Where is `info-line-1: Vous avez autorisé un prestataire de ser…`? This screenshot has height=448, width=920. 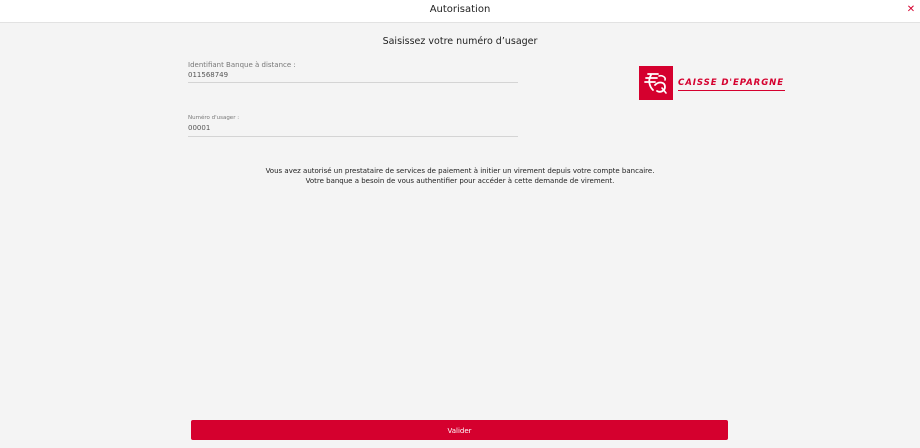
info-line-1: Vous avez autorisé un prestataire de ser… is located at coordinates (460, 171).